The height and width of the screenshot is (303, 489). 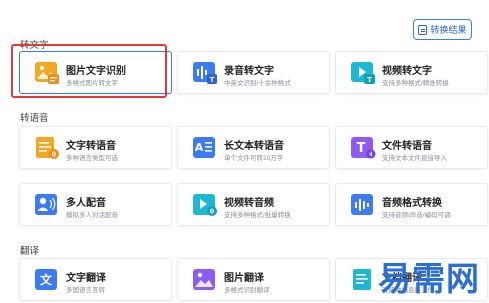 What do you see at coordinates (85, 290) in the screenshot?
I see `card-subtitle: 多国语言互转` at bounding box center [85, 290].